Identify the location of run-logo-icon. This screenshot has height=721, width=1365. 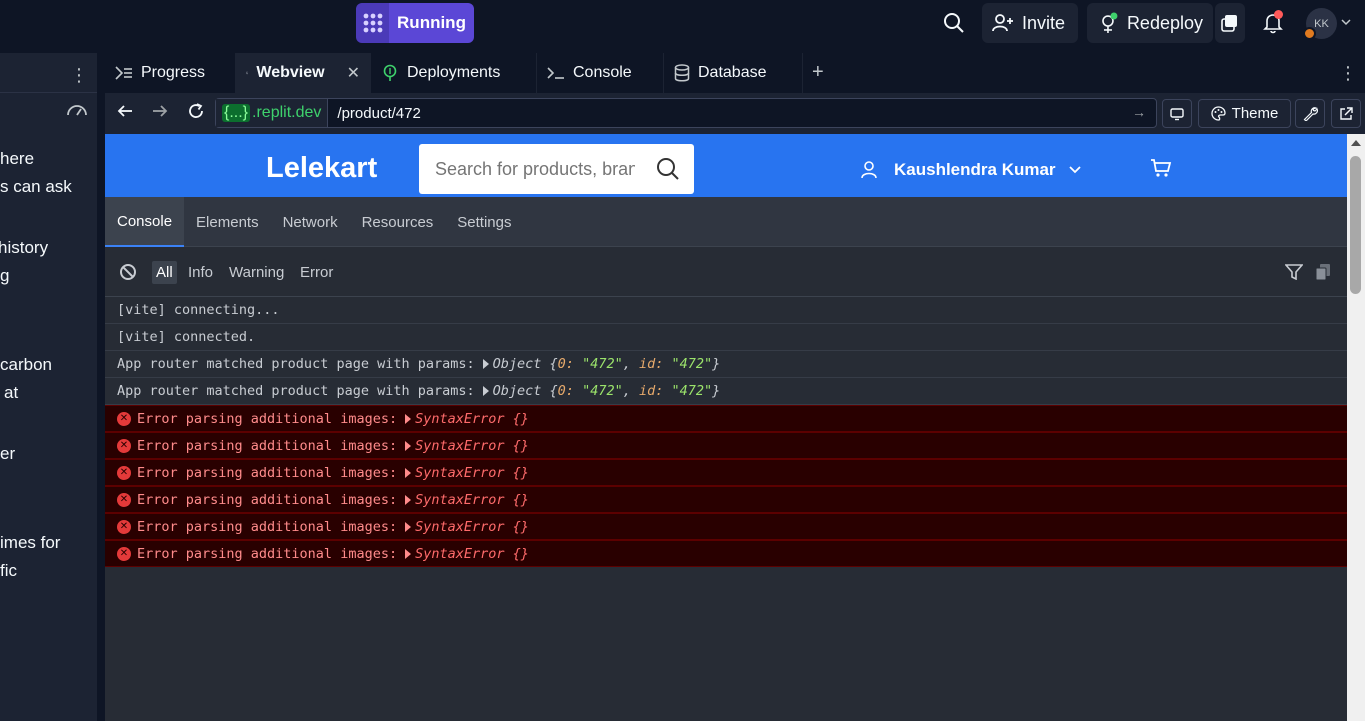
(372, 23).